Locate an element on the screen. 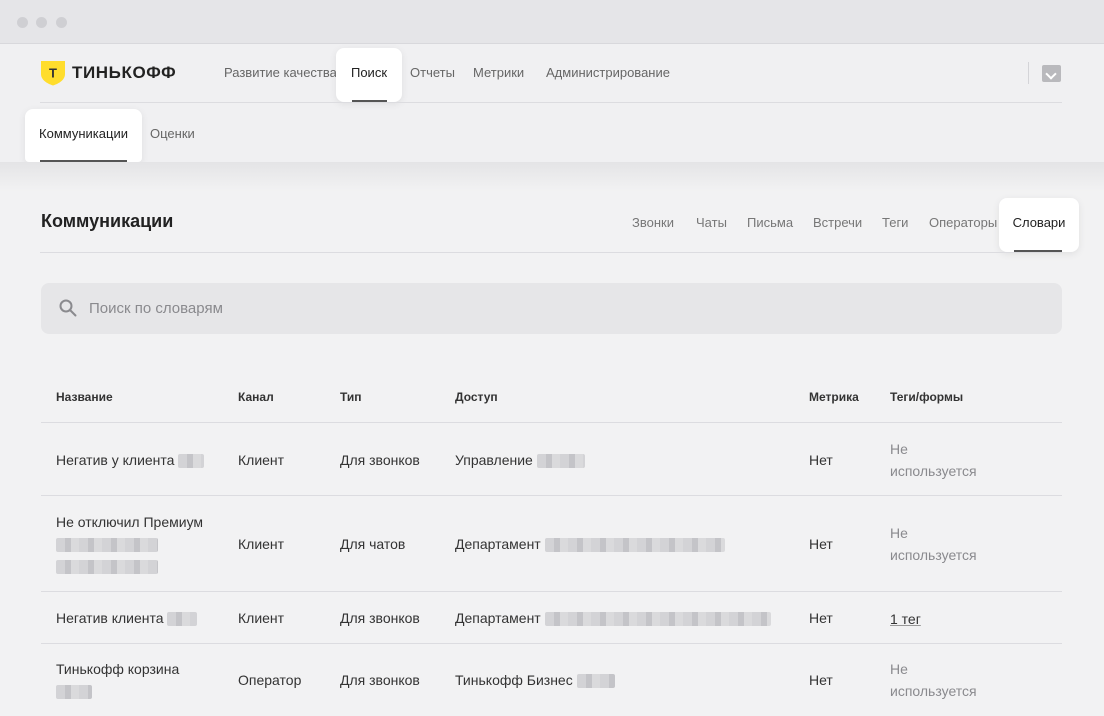  search-bar is located at coordinates (551, 308).